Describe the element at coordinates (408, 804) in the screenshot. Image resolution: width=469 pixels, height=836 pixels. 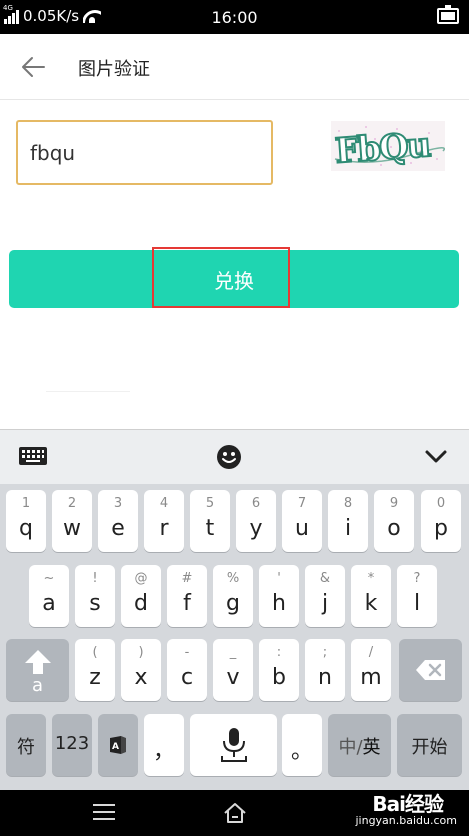
I see `watermark-brand: Bai经验` at that location.